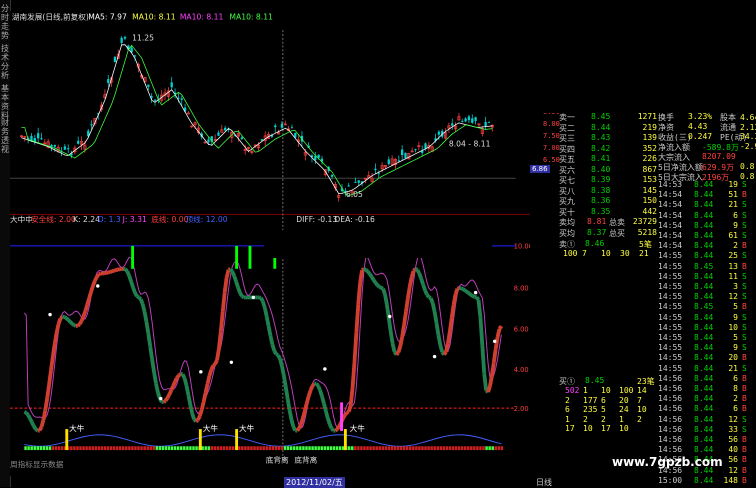  I want to click on tick-time: 14:54, so click(670, 225).